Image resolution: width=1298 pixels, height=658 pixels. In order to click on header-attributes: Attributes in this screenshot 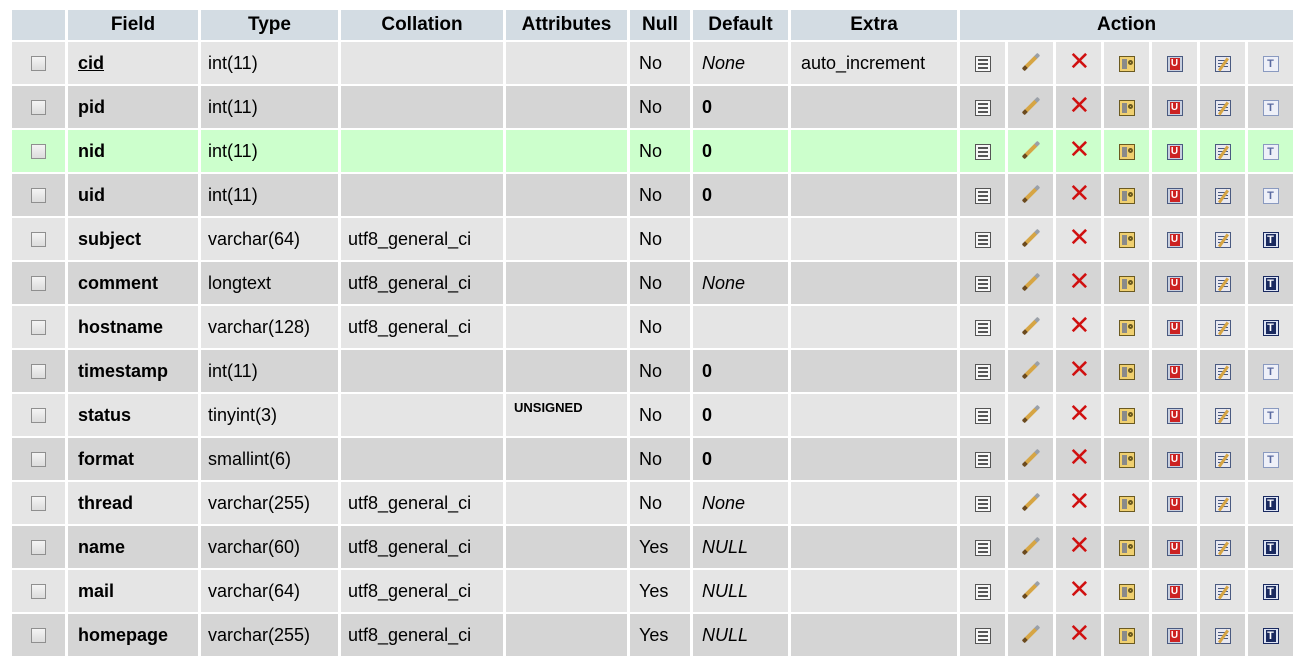, I will do `click(568, 26)`.